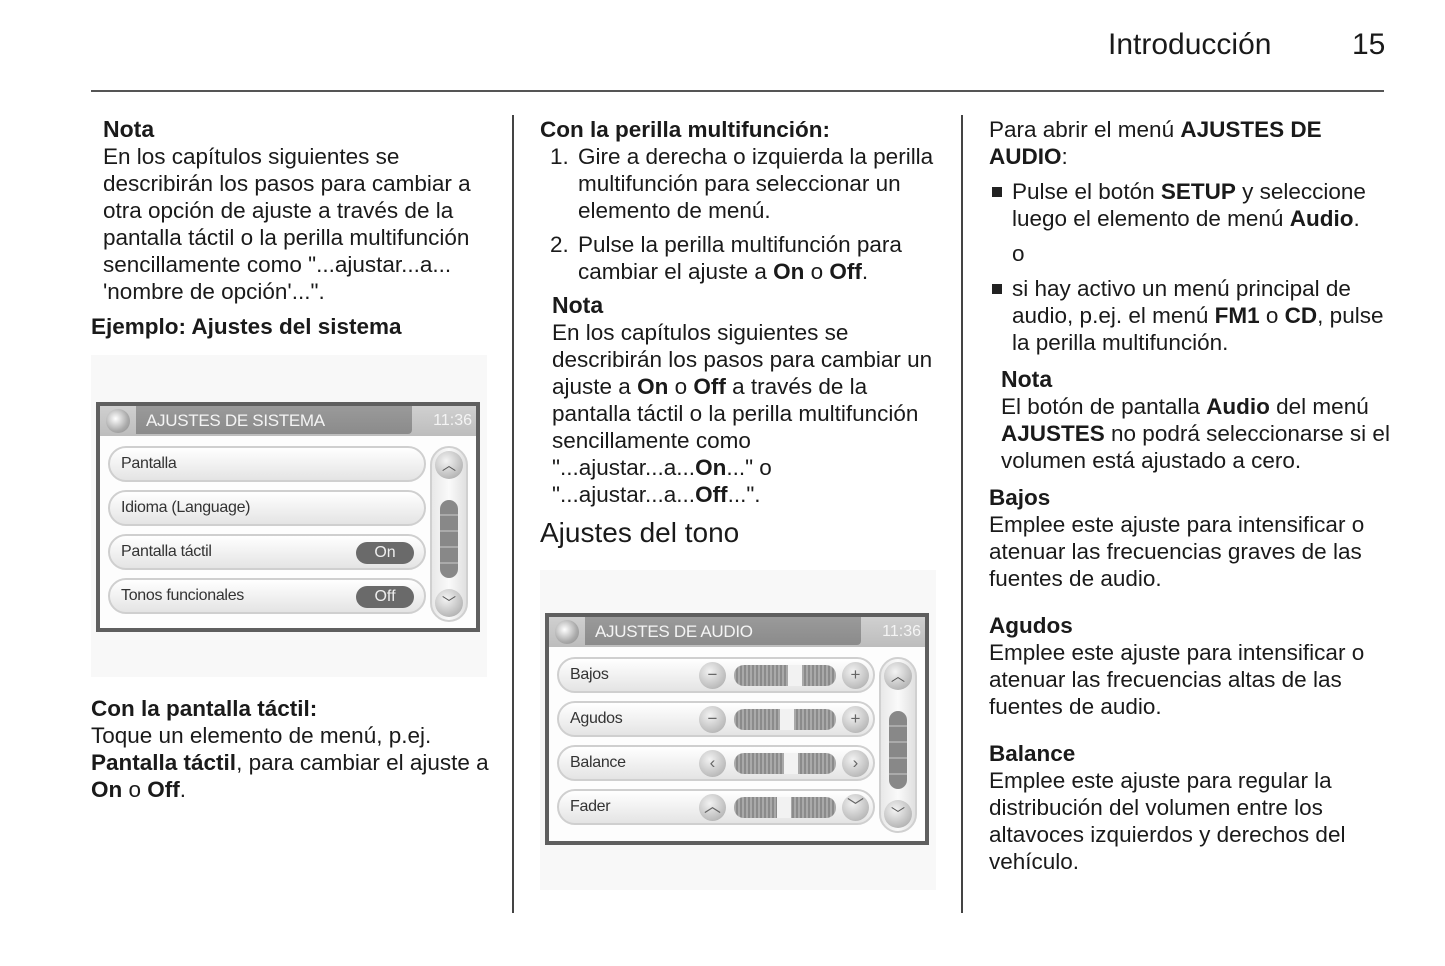 This screenshot has width=1445, height=966. What do you see at coordinates (712, 763) in the screenshot?
I see `chevron-left-icon: ‹` at bounding box center [712, 763].